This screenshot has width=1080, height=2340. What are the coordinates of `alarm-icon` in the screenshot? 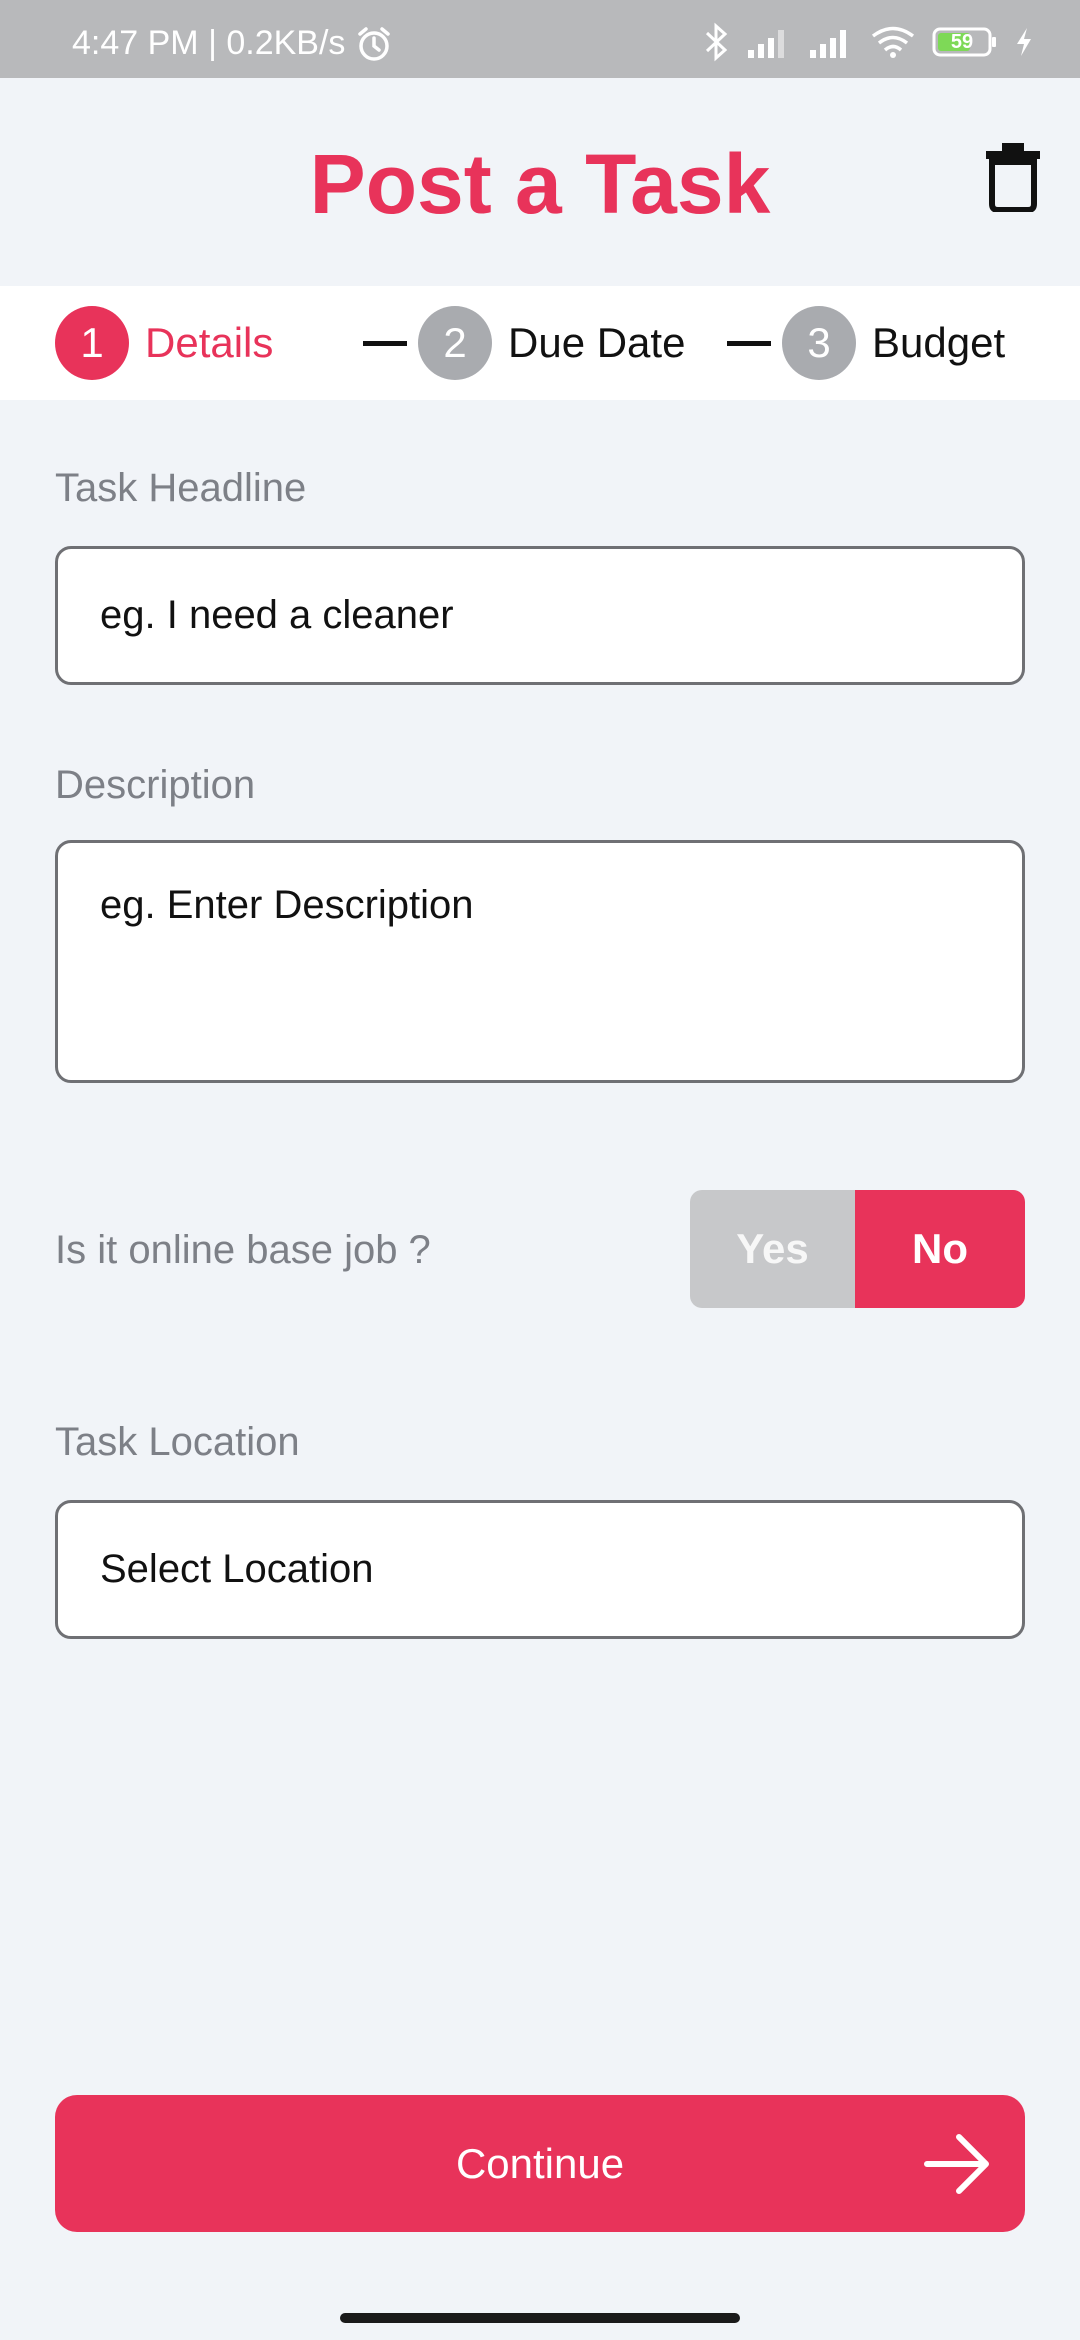 It's located at (374, 44).